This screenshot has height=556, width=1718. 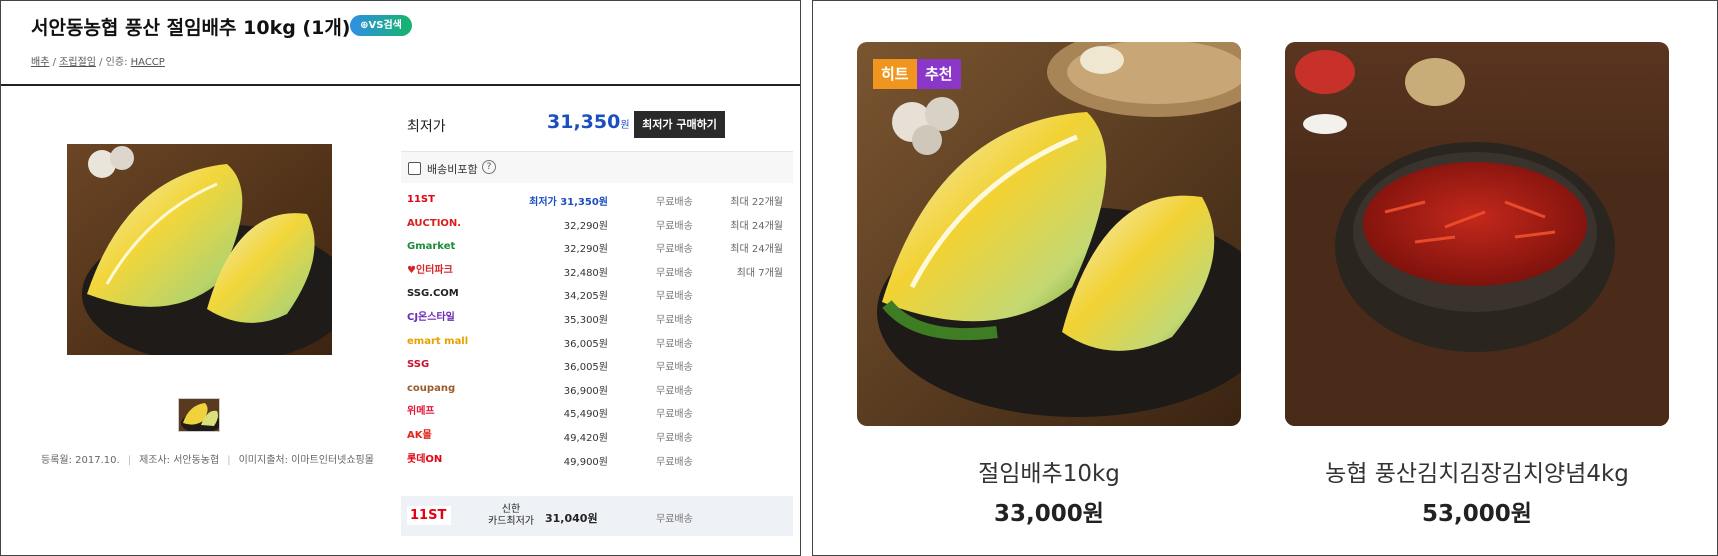 What do you see at coordinates (418, 365) in the screenshot?
I see `store-logo-icon: SSG` at bounding box center [418, 365].